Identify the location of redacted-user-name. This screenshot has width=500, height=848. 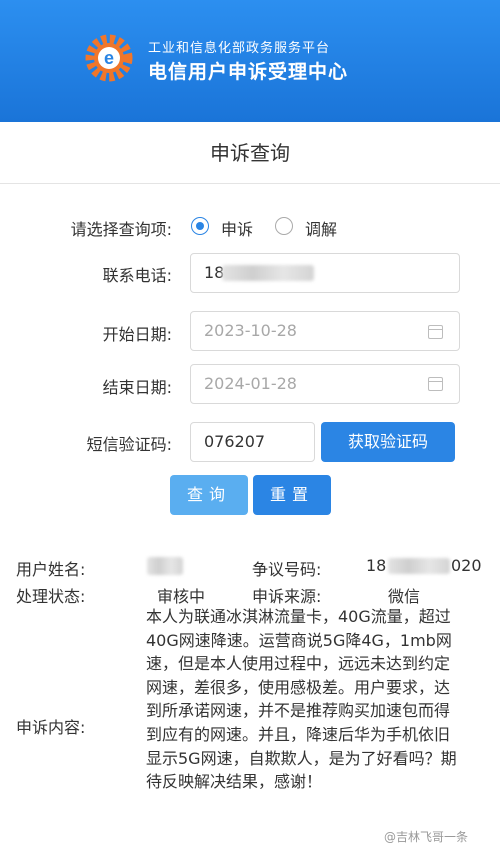
(165, 566).